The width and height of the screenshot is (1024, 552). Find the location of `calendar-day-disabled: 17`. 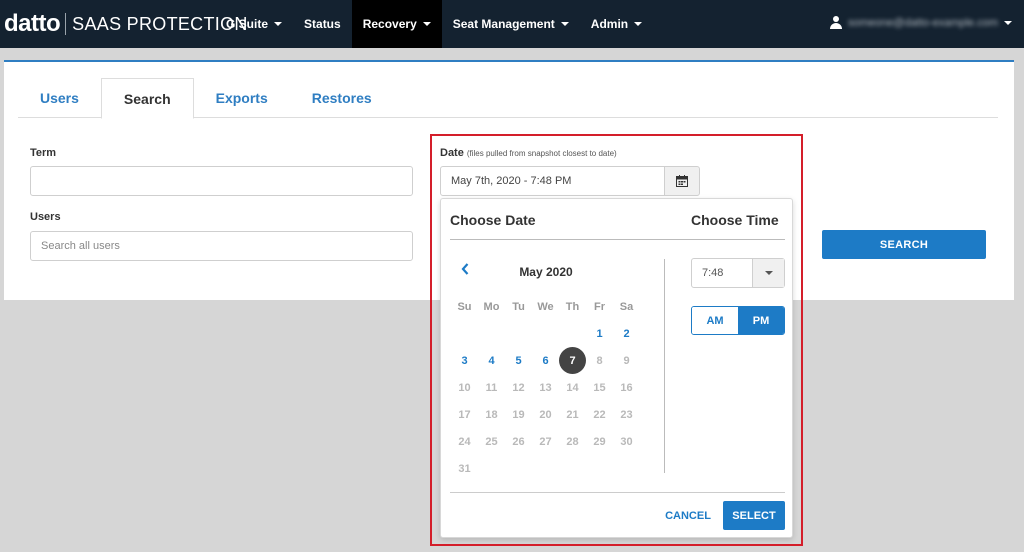

calendar-day-disabled: 17 is located at coordinates (464, 414).